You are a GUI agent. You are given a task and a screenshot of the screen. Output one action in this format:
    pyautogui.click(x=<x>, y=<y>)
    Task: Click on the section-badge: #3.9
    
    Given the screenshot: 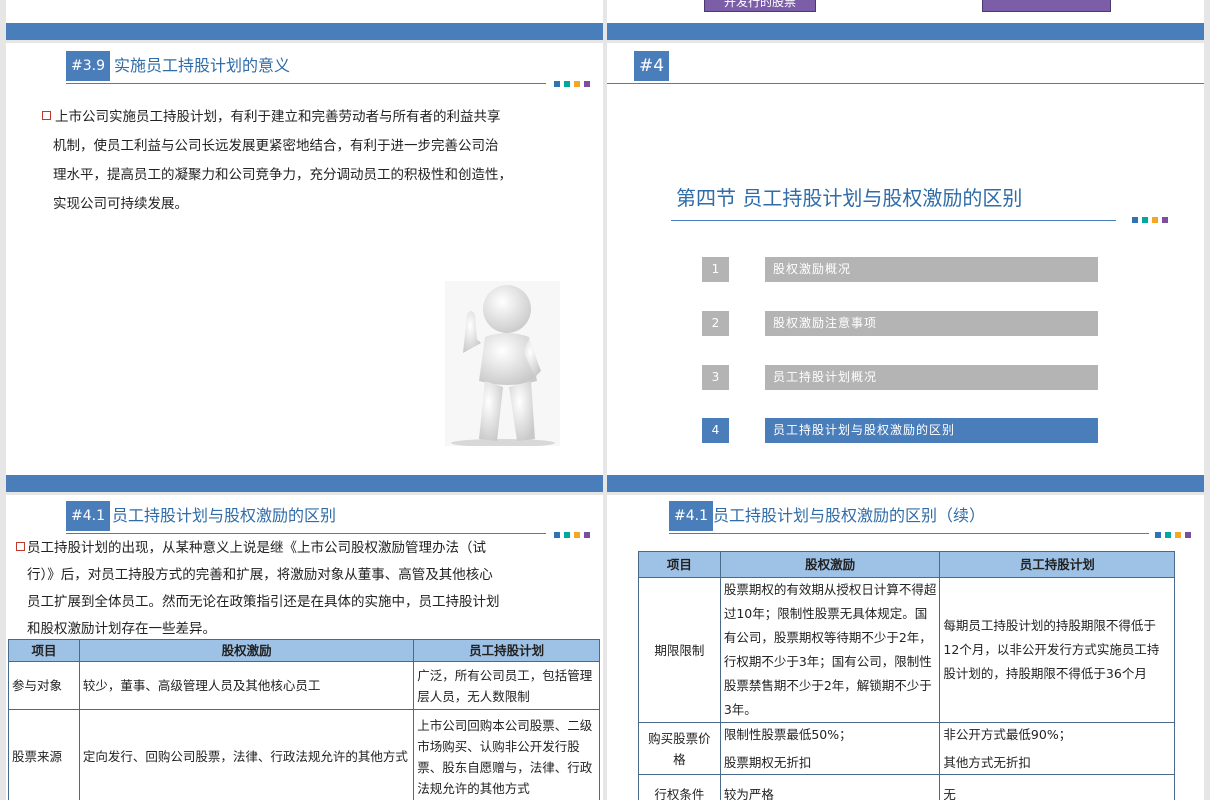 What is the action you would take?
    pyautogui.click(x=88, y=66)
    